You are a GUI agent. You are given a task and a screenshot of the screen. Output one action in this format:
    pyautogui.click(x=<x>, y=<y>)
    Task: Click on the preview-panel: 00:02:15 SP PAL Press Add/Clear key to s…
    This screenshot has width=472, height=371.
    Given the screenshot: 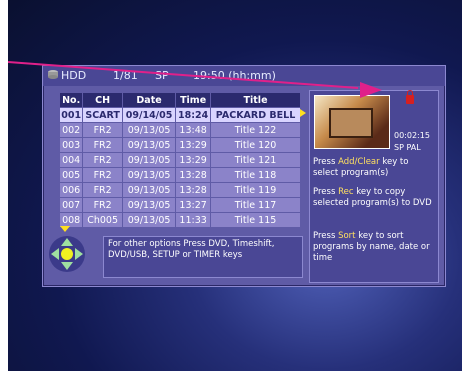 What is the action you would take?
    pyautogui.click(x=374, y=186)
    